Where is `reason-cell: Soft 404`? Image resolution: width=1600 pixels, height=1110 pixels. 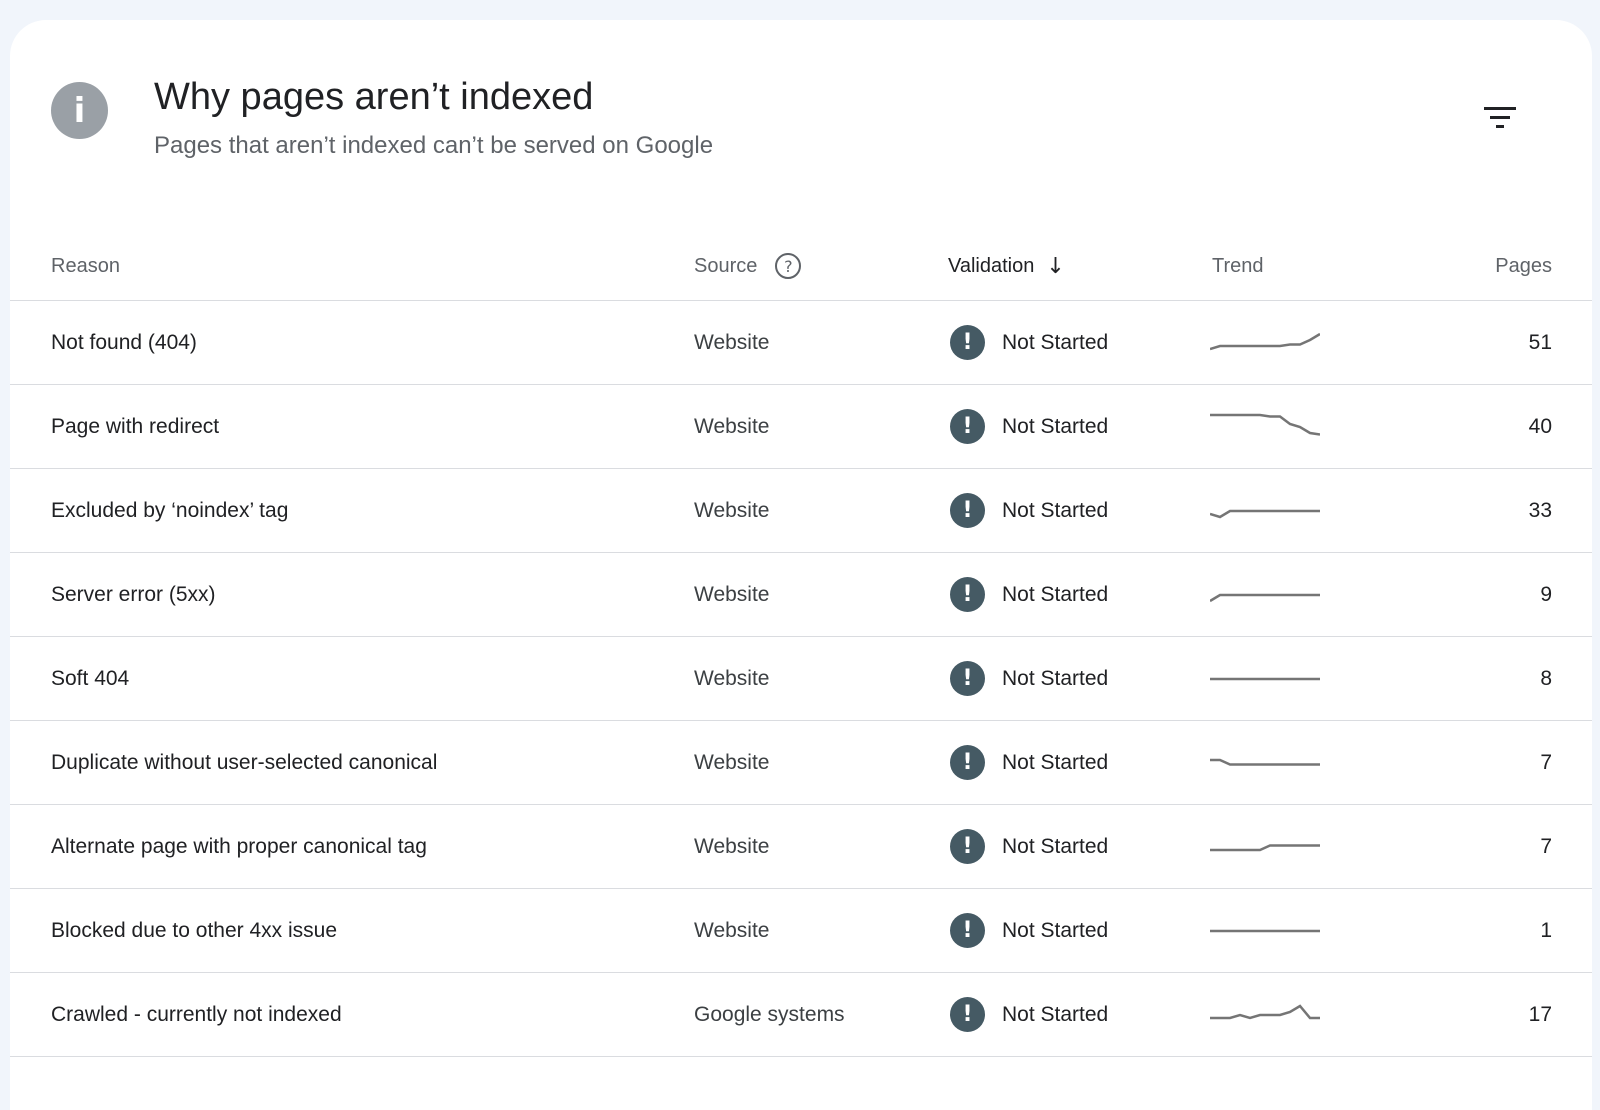
reason-cell: Soft 404 is located at coordinates (90, 678).